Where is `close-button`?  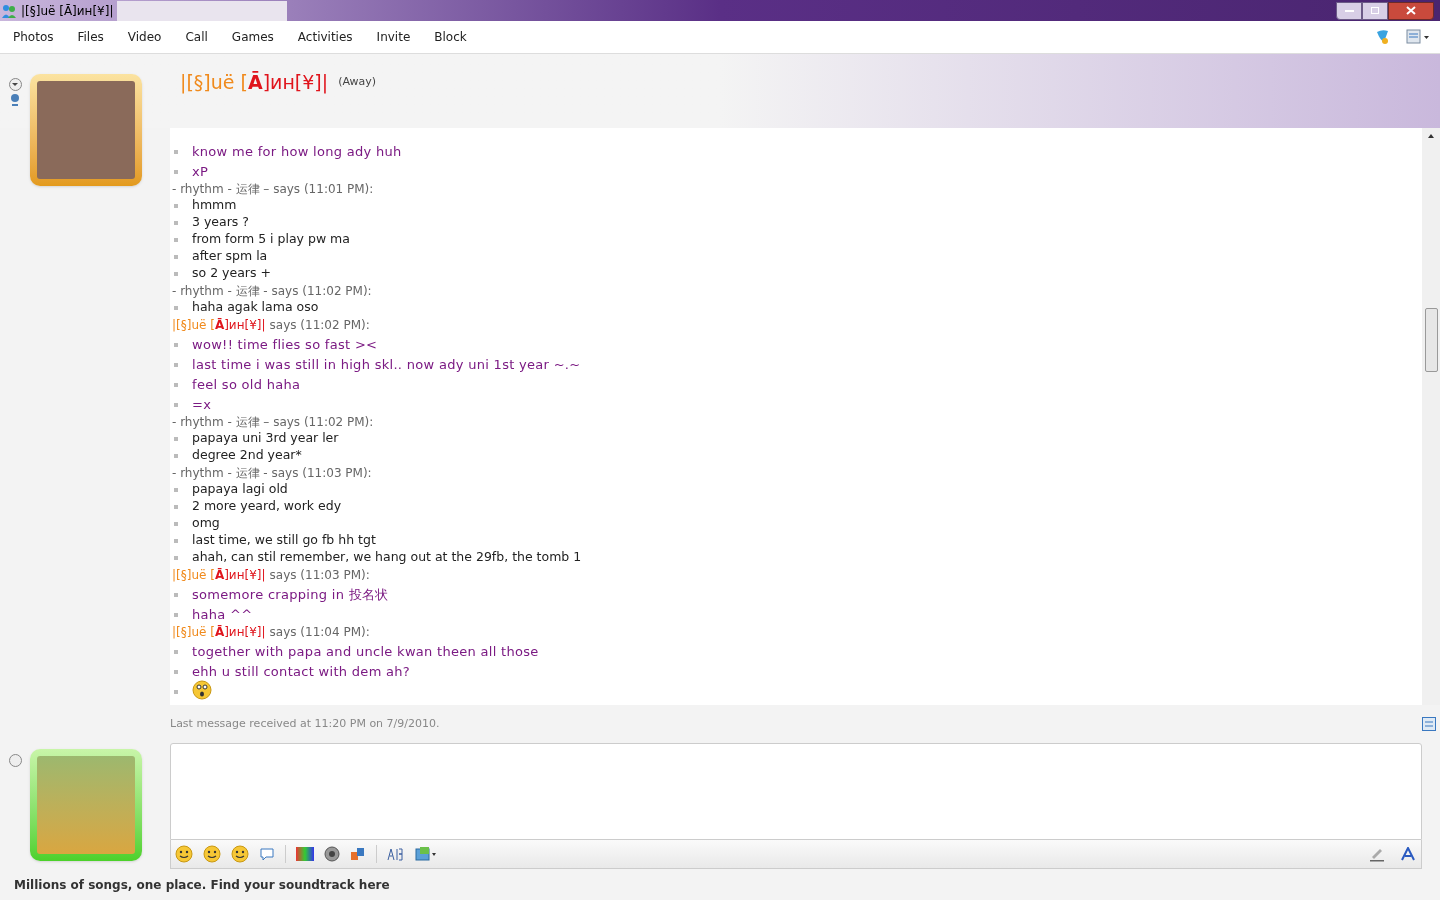 close-button is located at coordinates (1411, 10).